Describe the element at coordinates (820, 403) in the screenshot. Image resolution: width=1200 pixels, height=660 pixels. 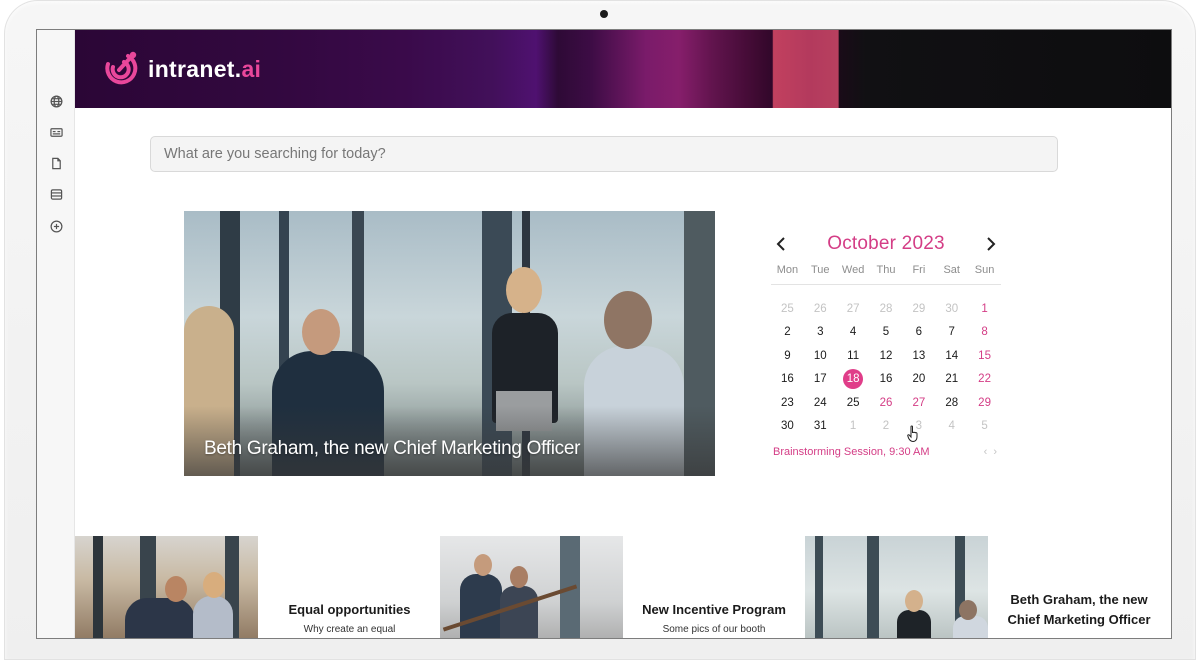
I see `calendar-day: 24` at that location.